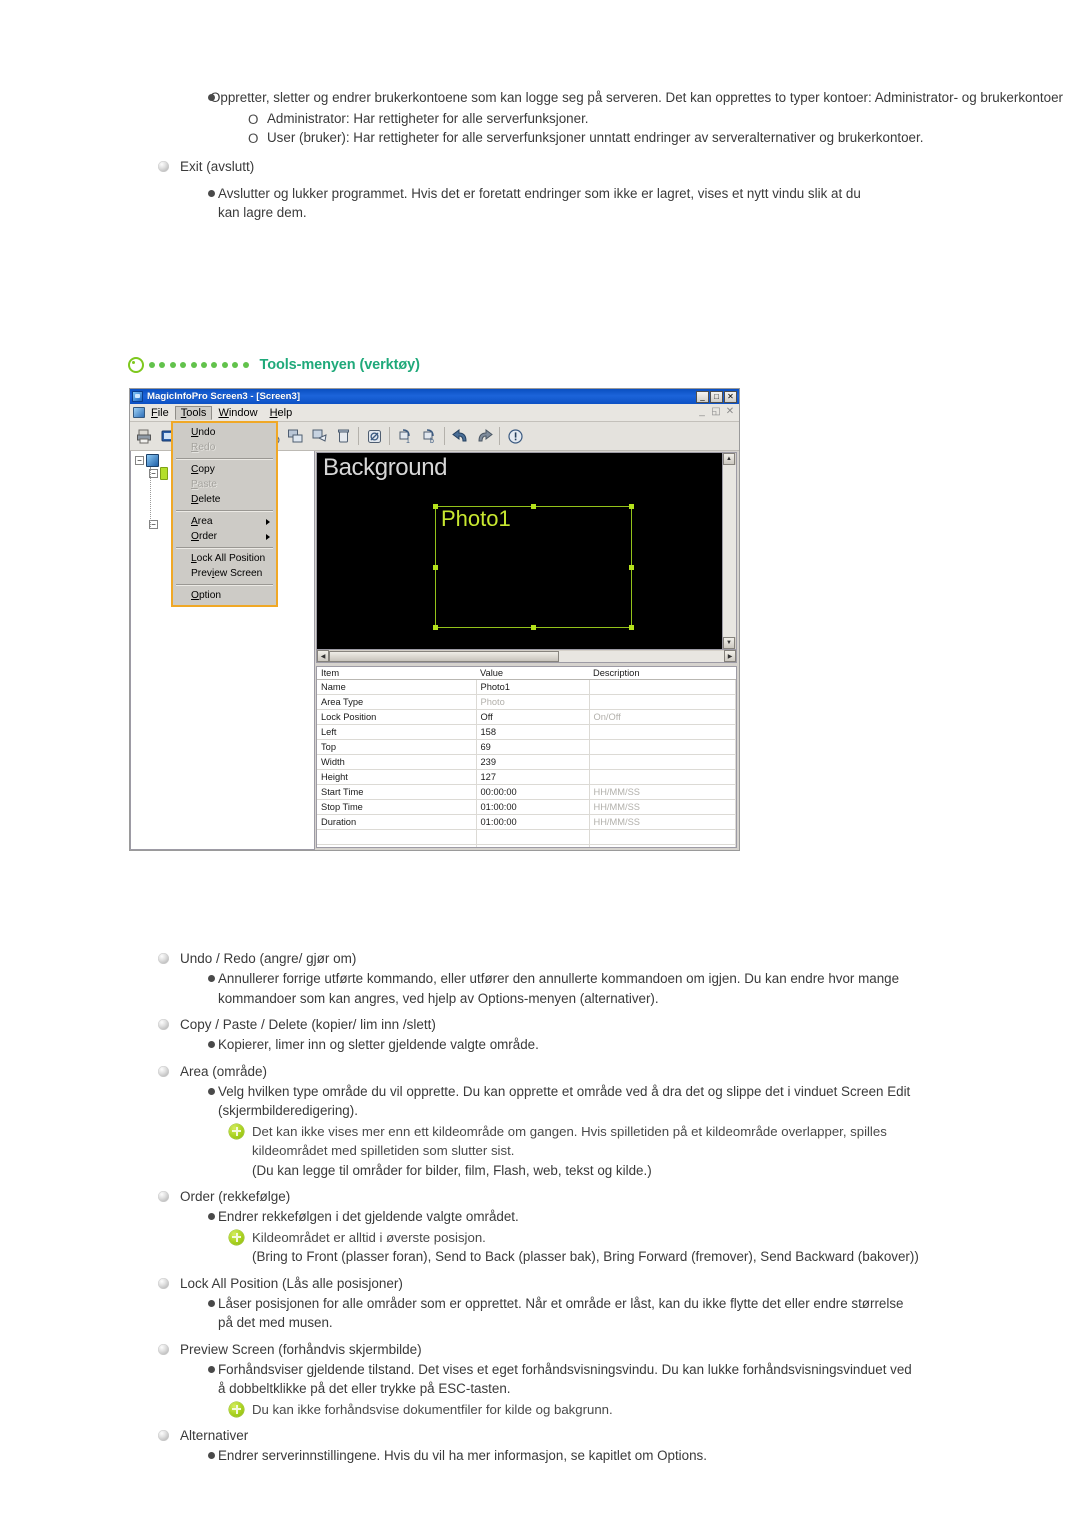 This screenshot has height=1528, width=1080. I want to click on table-row: Duration 01:00:00 HH/MM/SS, so click(526, 822).